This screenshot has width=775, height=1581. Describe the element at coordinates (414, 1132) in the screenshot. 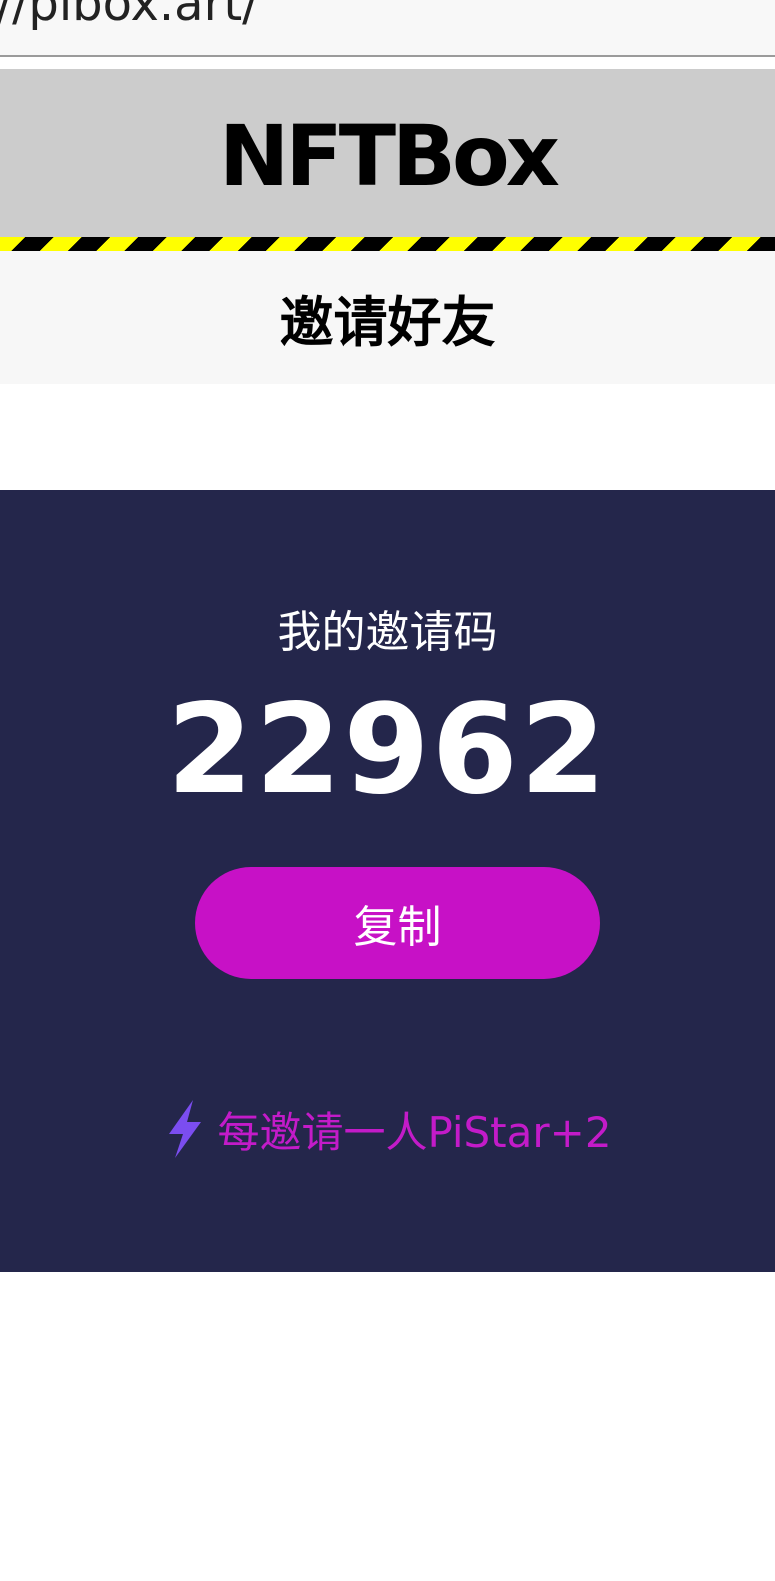

I see `reward-text: 每邀请一人PiStar+2` at that location.